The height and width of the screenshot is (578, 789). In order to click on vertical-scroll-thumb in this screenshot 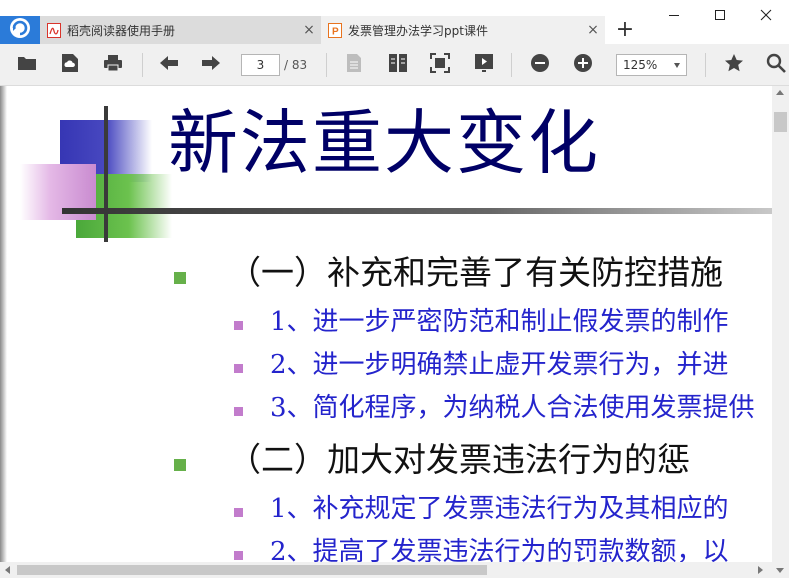, I will do `click(780, 122)`.